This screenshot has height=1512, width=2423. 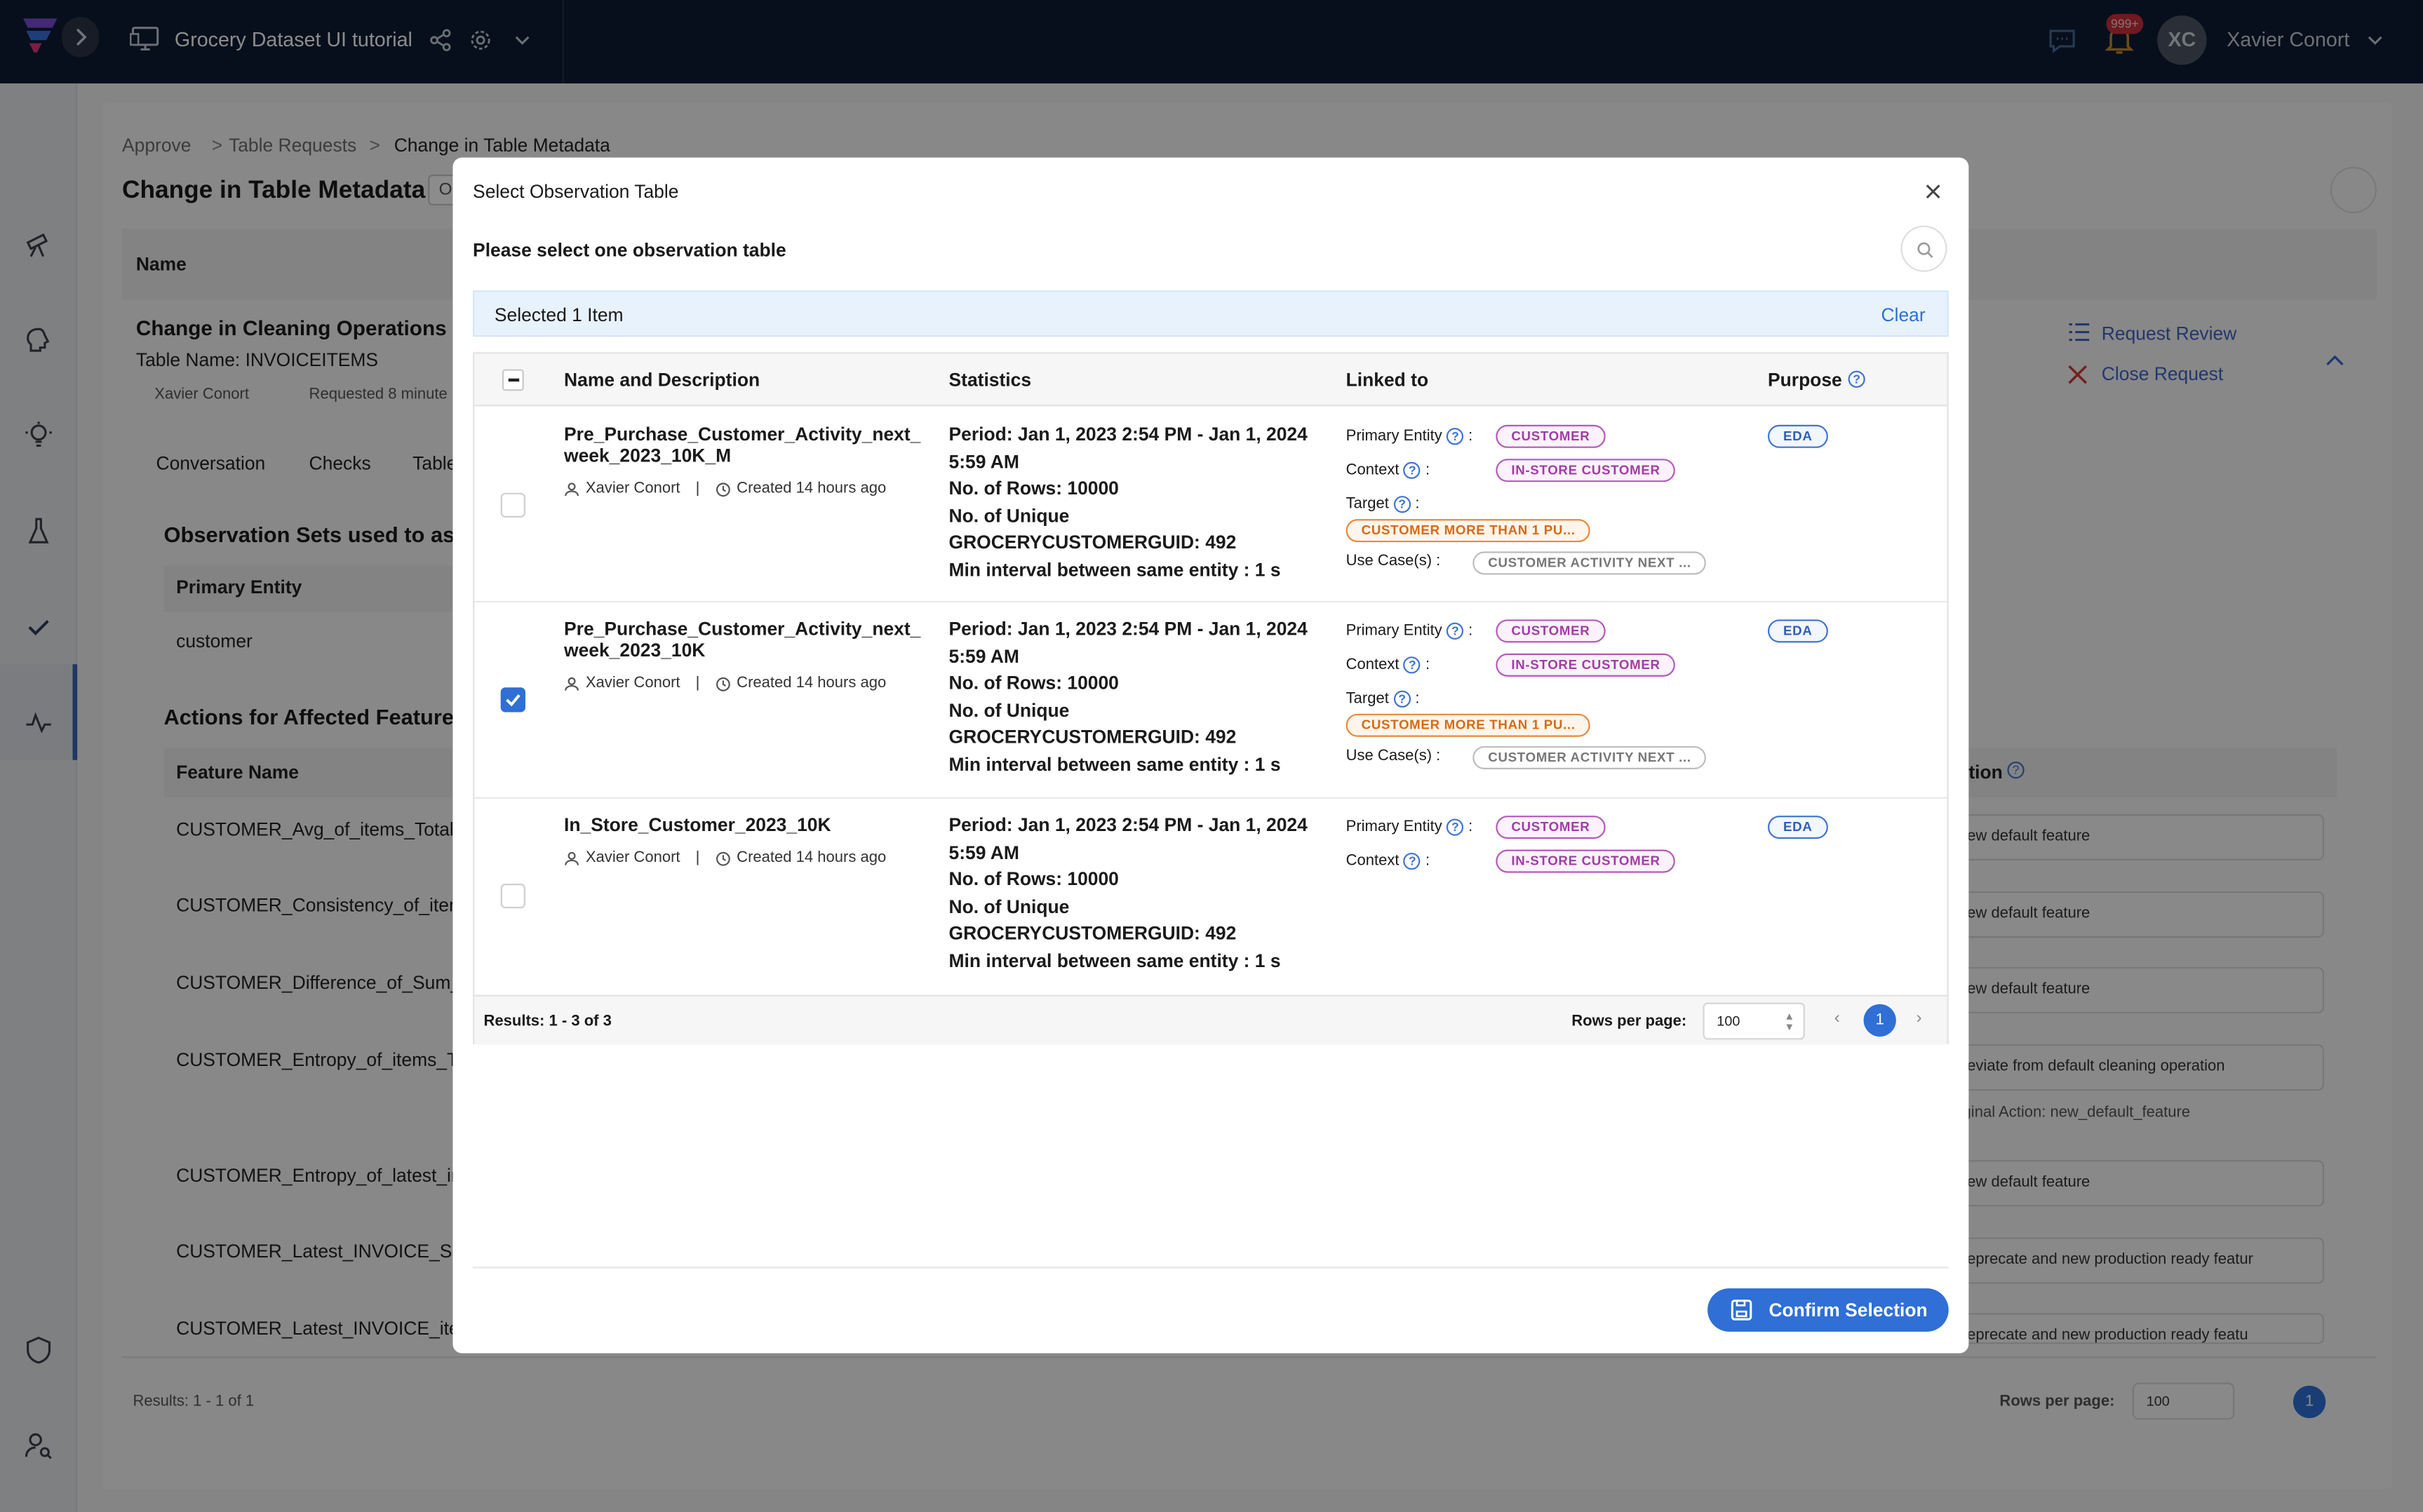 What do you see at coordinates (559, 315) in the screenshot?
I see `selected-count: Selected 1 Item` at bounding box center [559, 315].